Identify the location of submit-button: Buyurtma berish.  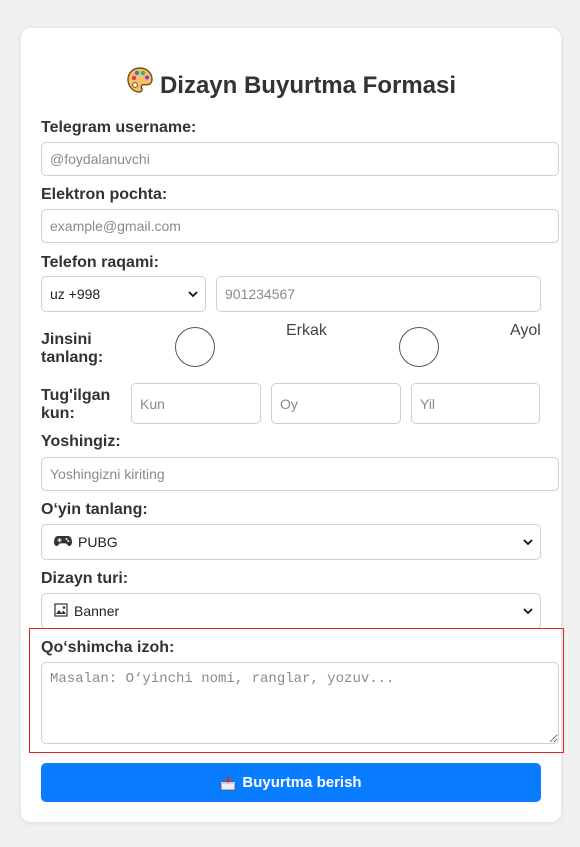
(291, 782).